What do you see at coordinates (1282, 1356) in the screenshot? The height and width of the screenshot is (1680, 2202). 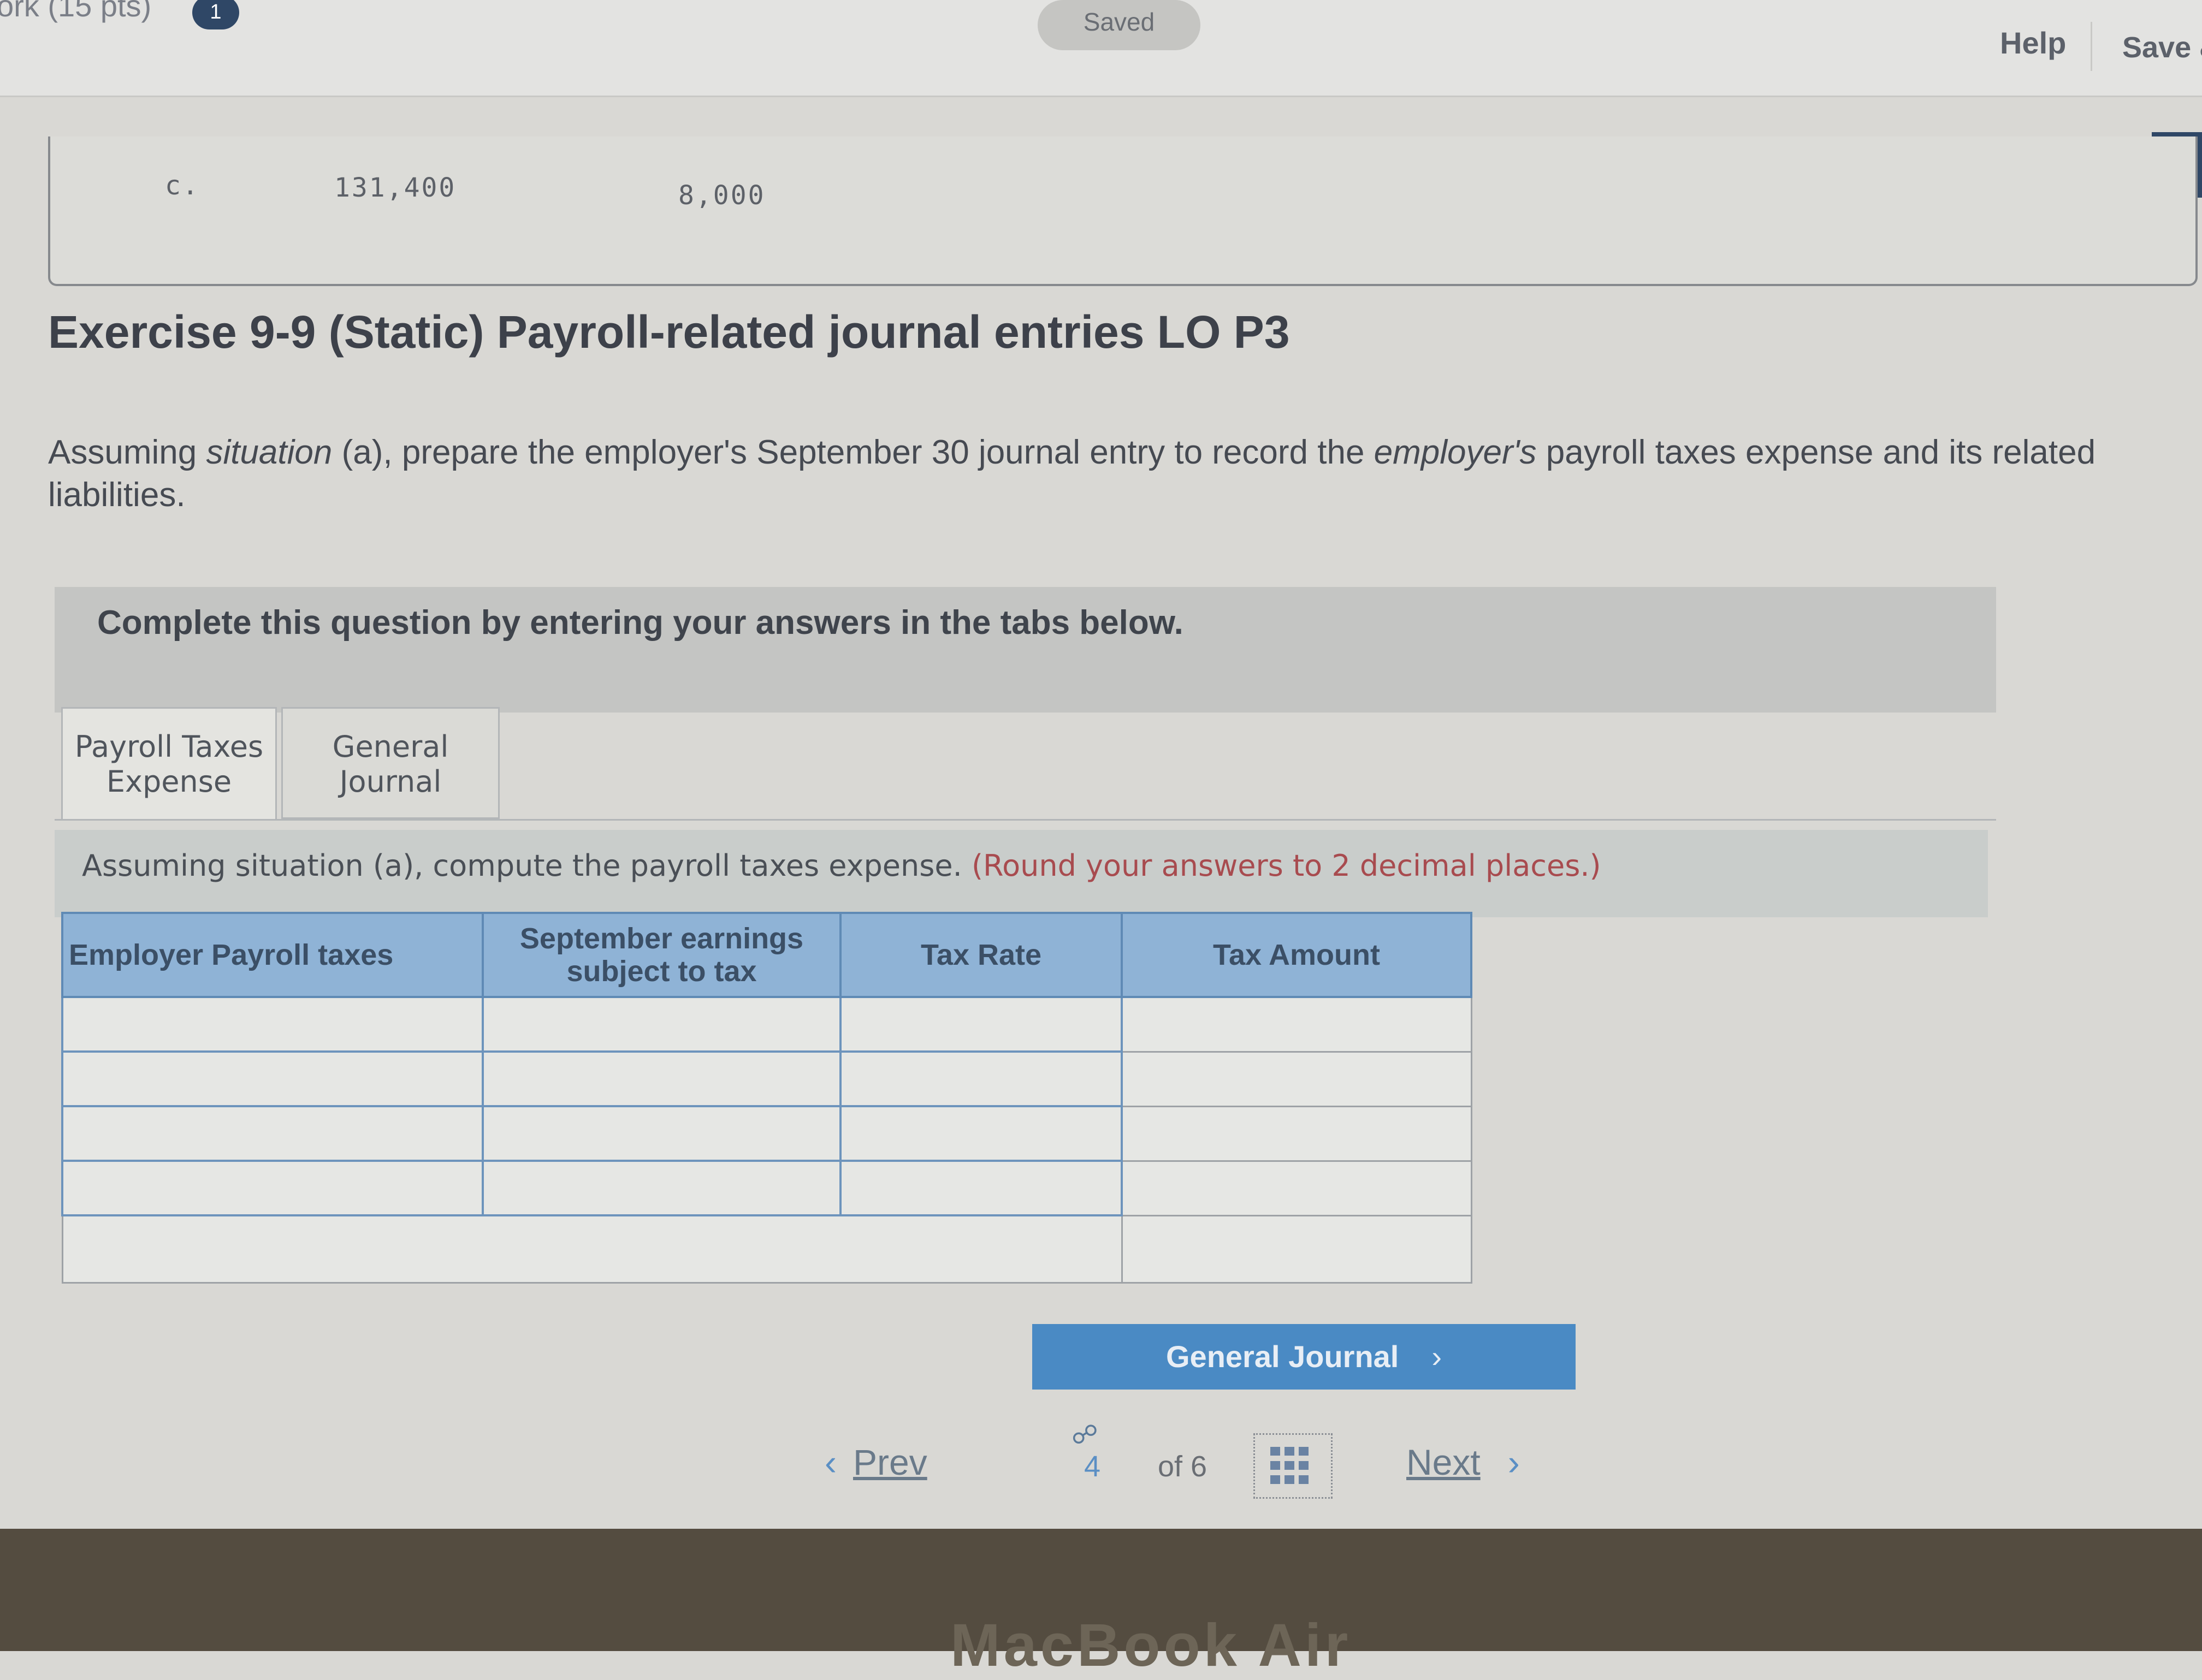 I see `button-label: General Journal` at bounding box center [1282, 1356].